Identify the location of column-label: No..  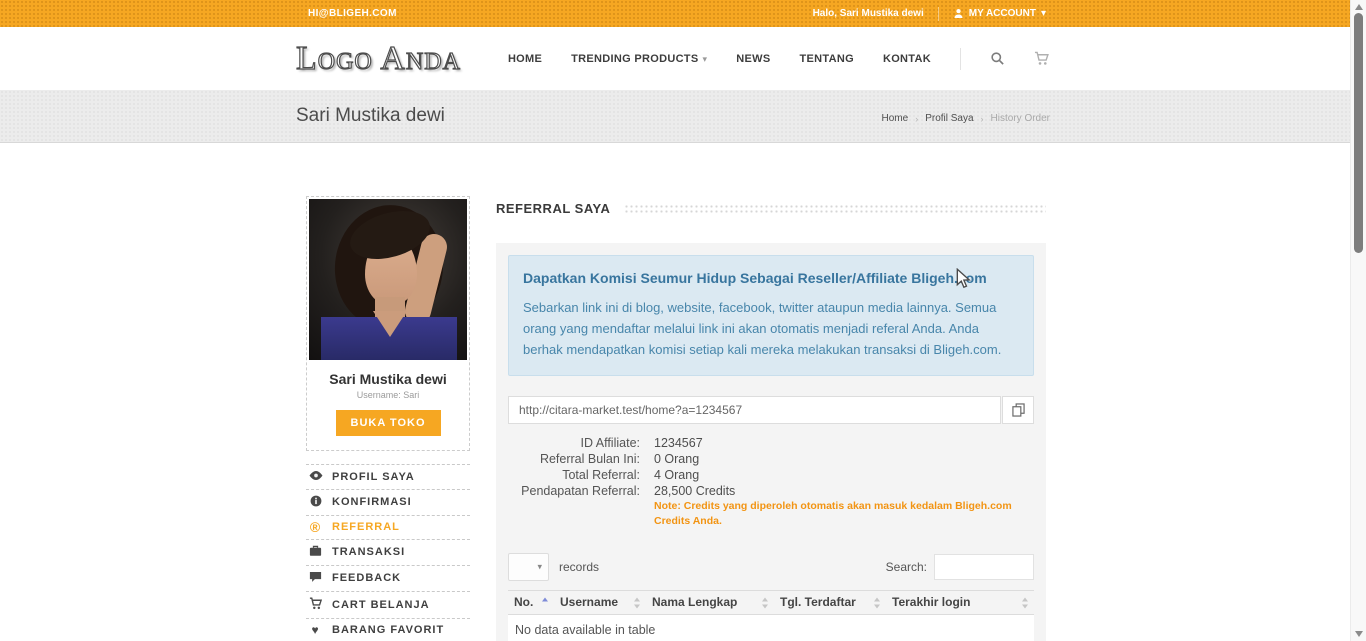
(524, 602).